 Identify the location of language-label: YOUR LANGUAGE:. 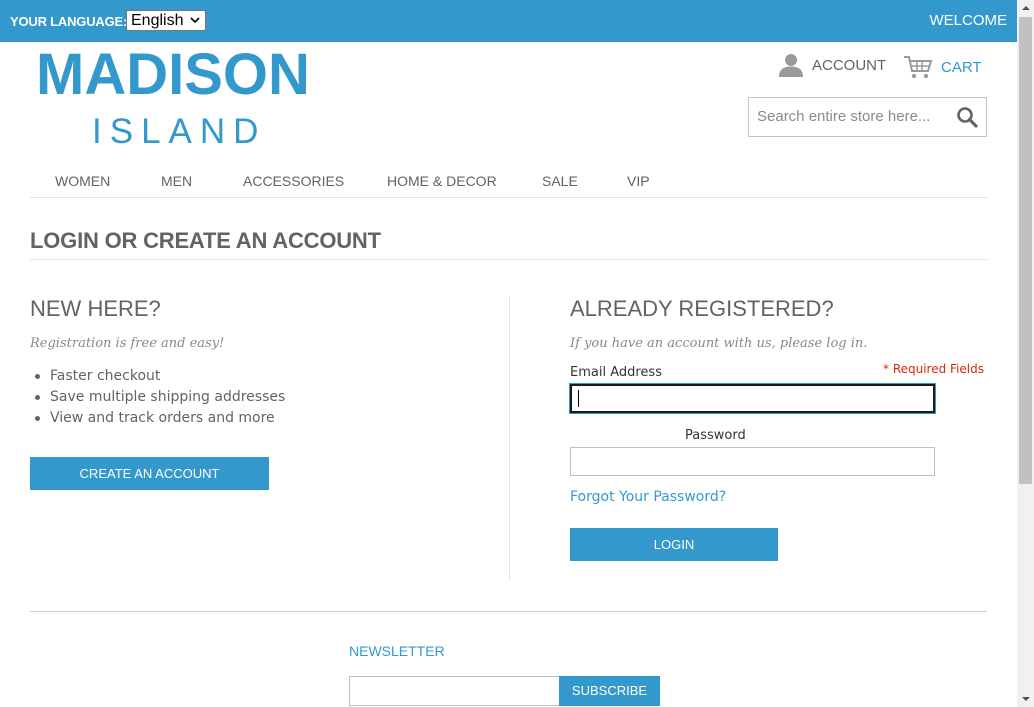
(69, 21).